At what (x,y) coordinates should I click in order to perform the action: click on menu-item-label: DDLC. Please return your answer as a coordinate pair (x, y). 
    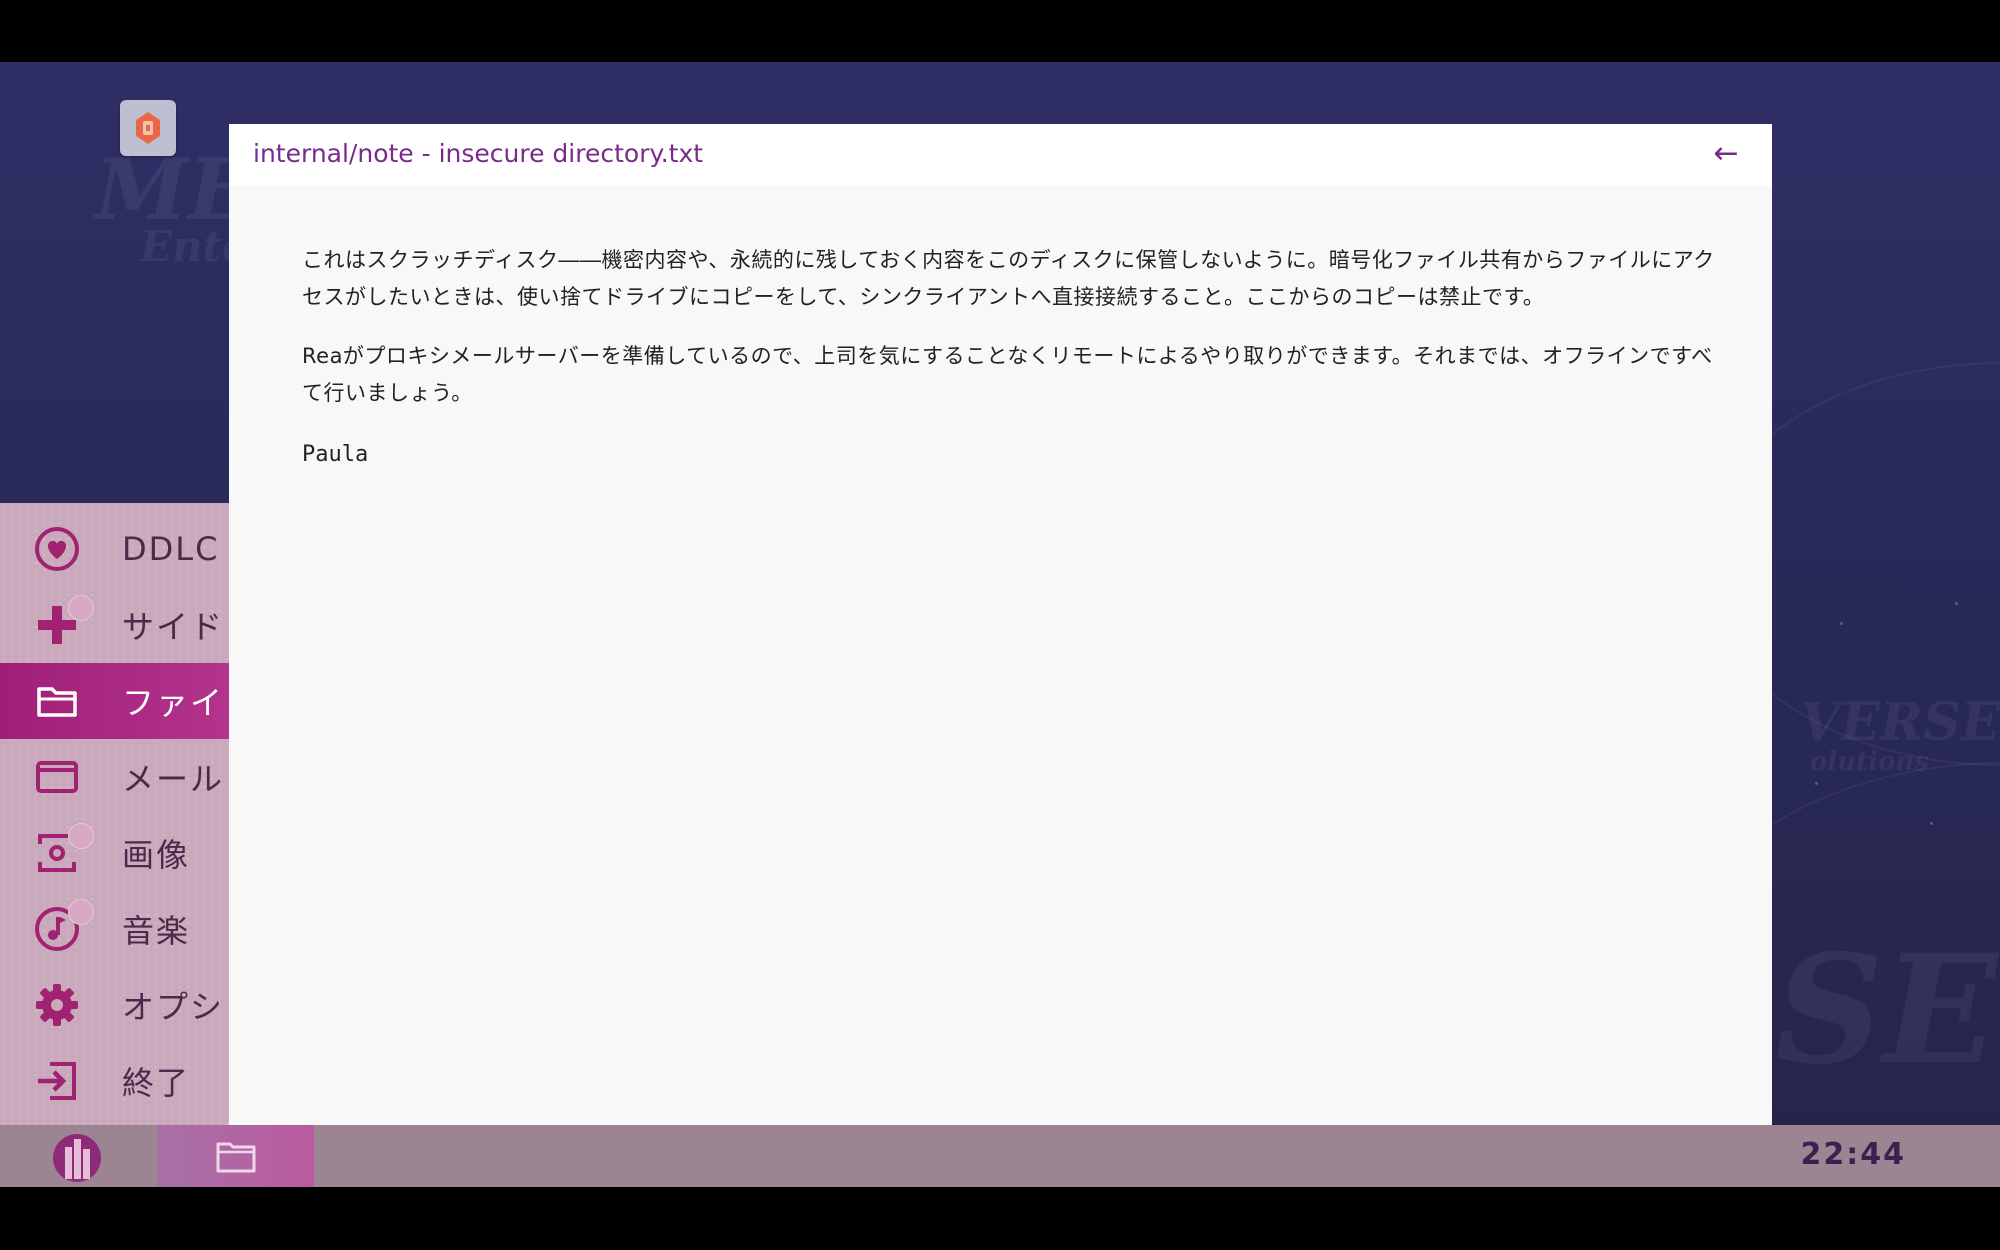
    Looking at the image, I should click on (171, 549).